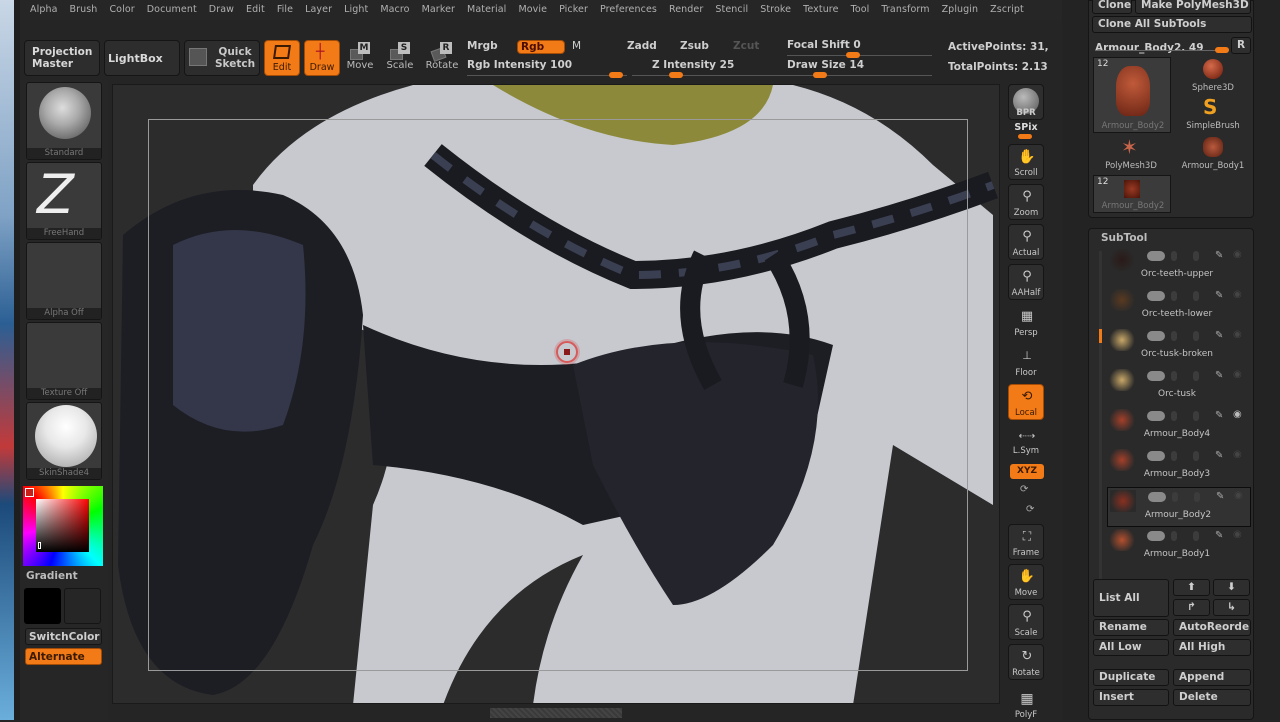 The image size is (1280, 722). Describe the element at coordinates (1030, 509) in the screenshot. I see `z-rotate-toggle: ⟳` at that location.